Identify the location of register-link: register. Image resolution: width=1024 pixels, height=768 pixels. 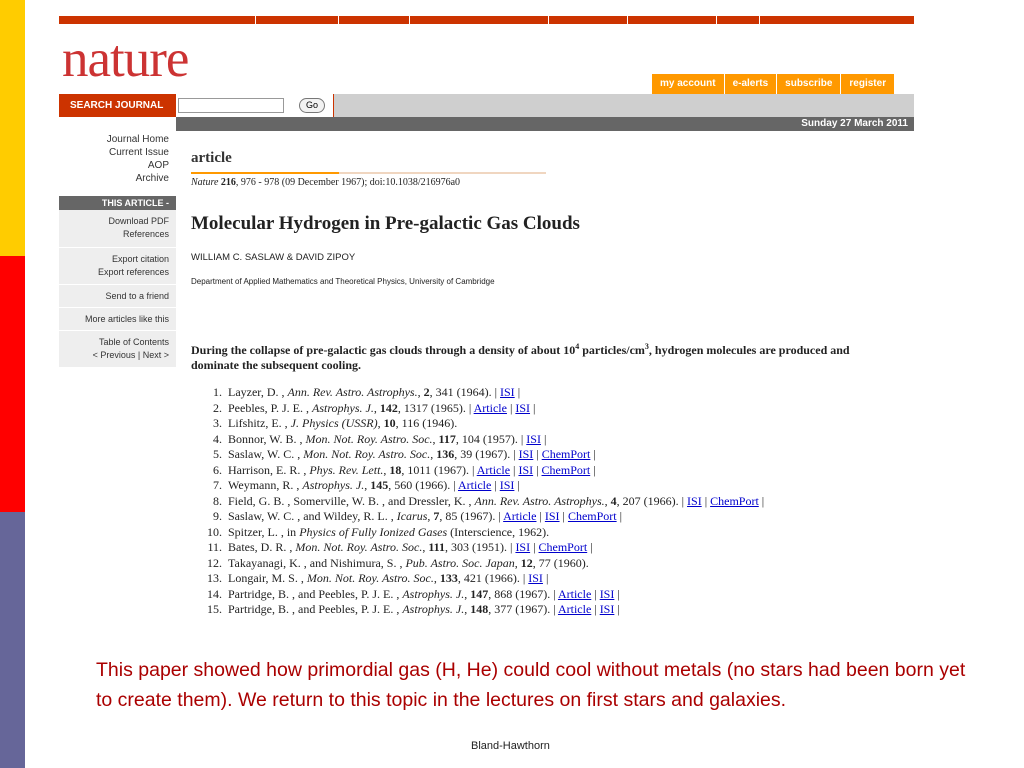
(867, 84).